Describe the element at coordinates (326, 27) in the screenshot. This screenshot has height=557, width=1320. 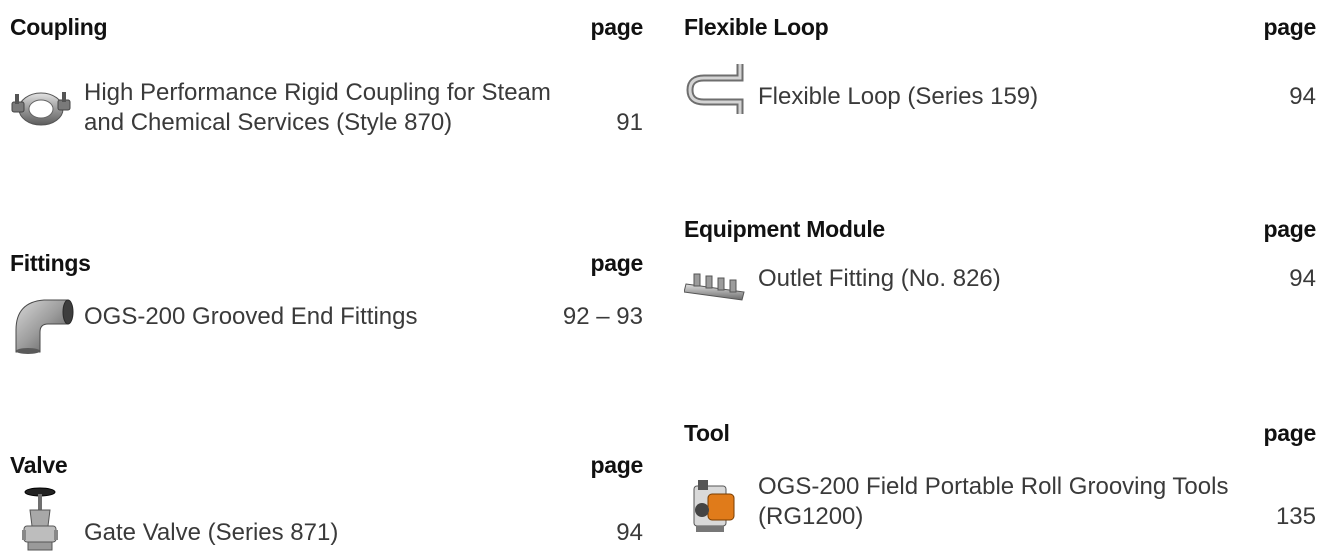
I see `section-header: Coupling page` at that location.